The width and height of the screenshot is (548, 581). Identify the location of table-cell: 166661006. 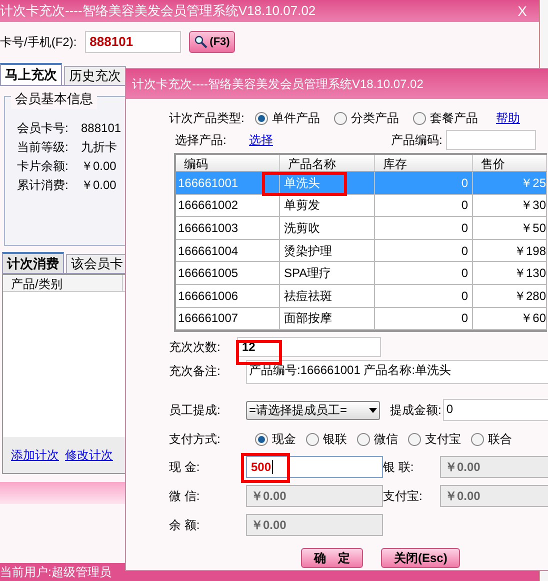
(228, 295).